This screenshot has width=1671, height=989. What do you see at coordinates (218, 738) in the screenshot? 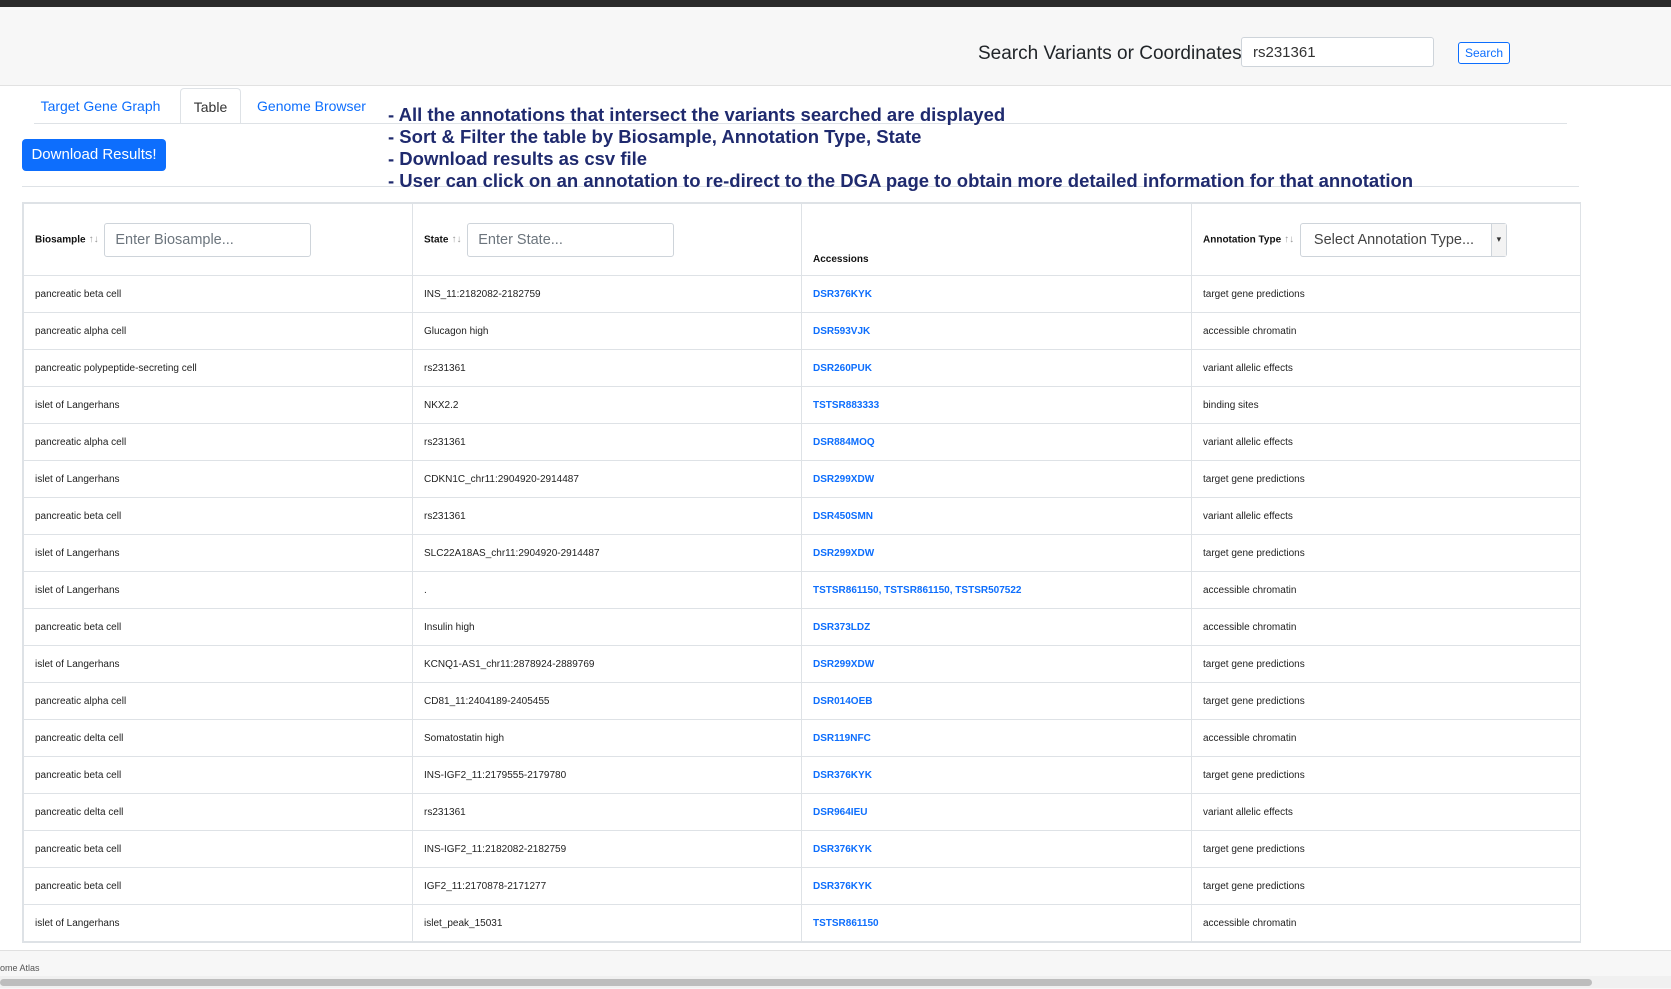
I see `biosample-cell: pancreatic delta cell` at bounding box center [218, 738].